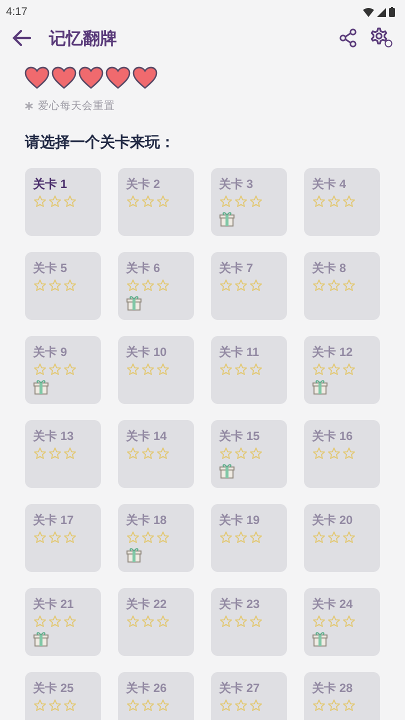  What do you see at coordinates (348, 38) in the screenshot?
I see `share-icon` at bounding box center [348, 38].